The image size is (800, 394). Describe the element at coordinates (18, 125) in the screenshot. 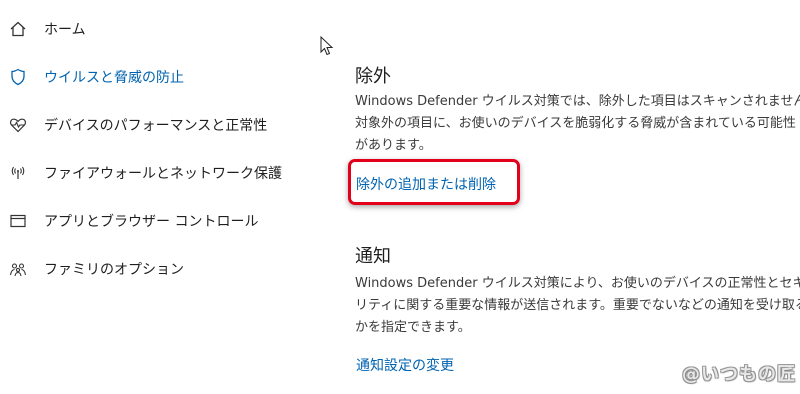

I see `heart-pulse-icon` at that location.